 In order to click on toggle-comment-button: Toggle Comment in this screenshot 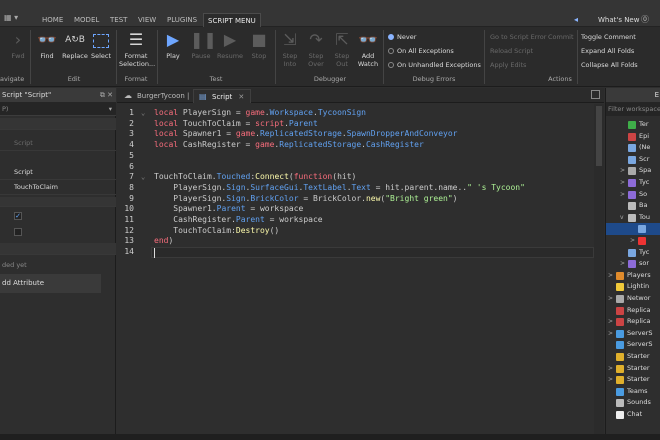, I will do `click(608, 37)`.